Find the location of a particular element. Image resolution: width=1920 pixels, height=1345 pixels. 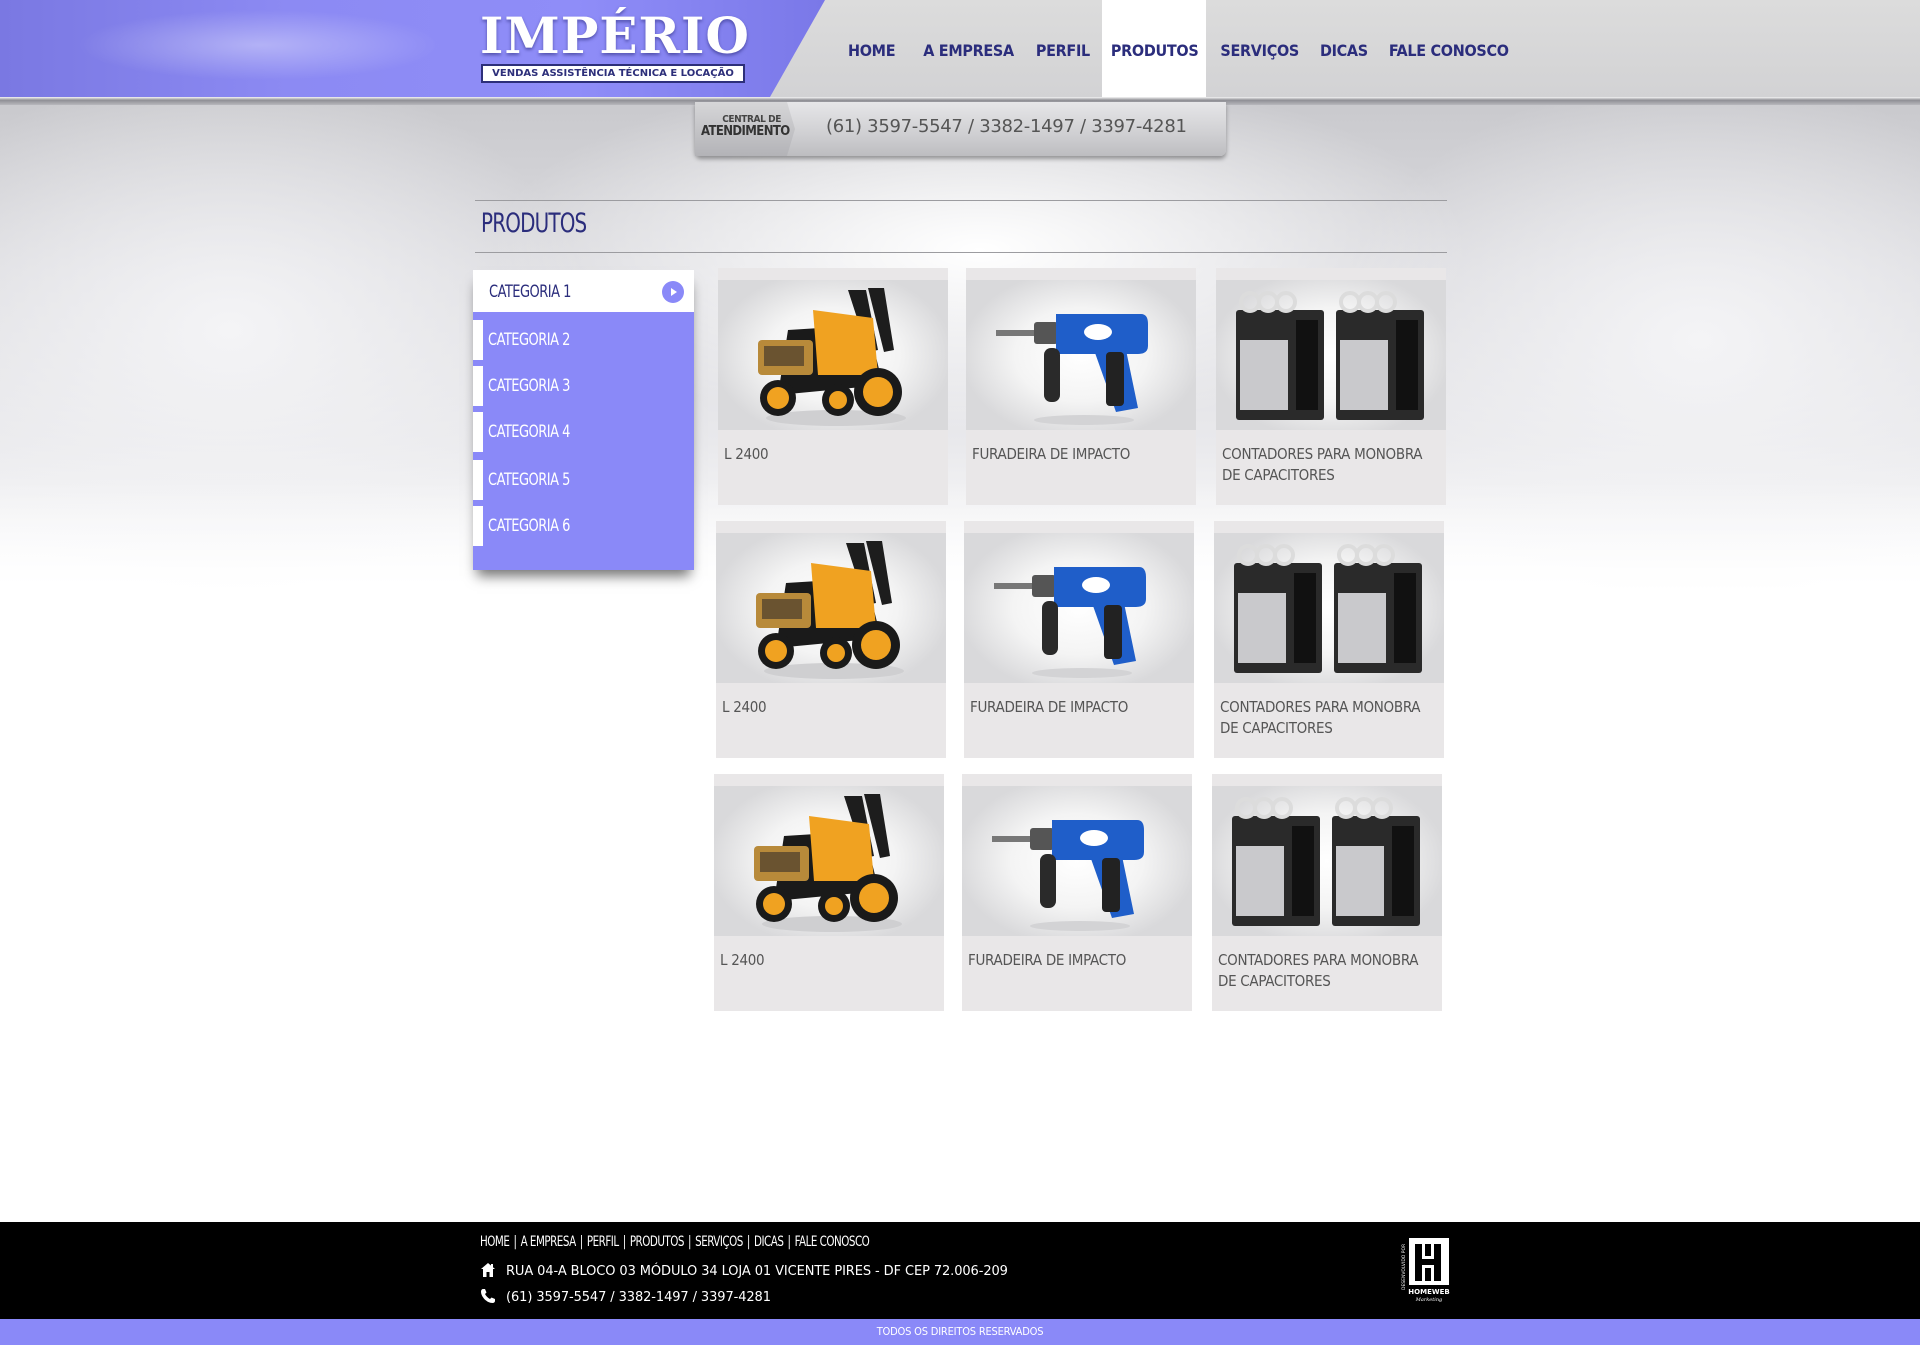

copyright-text: TODOS OS DIREITOS RESERVADOS is located at coordinates (960, 1331).